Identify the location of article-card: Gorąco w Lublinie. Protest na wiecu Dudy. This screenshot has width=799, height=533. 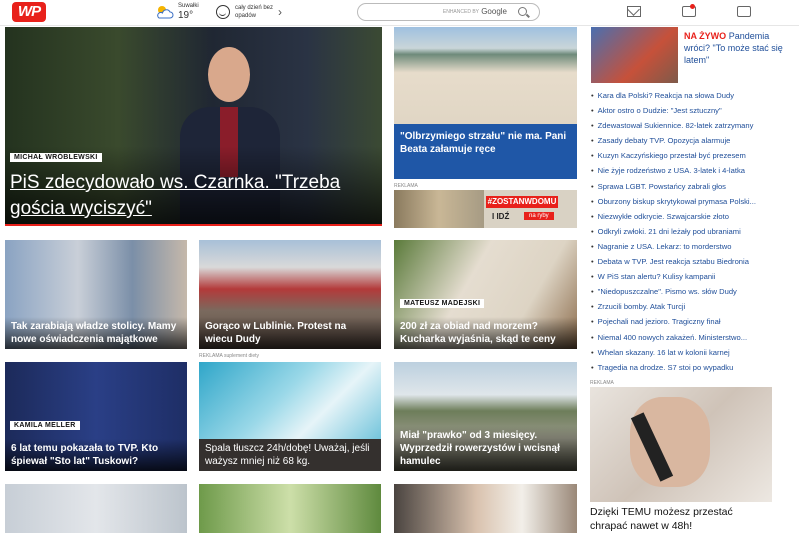
(290, 294).